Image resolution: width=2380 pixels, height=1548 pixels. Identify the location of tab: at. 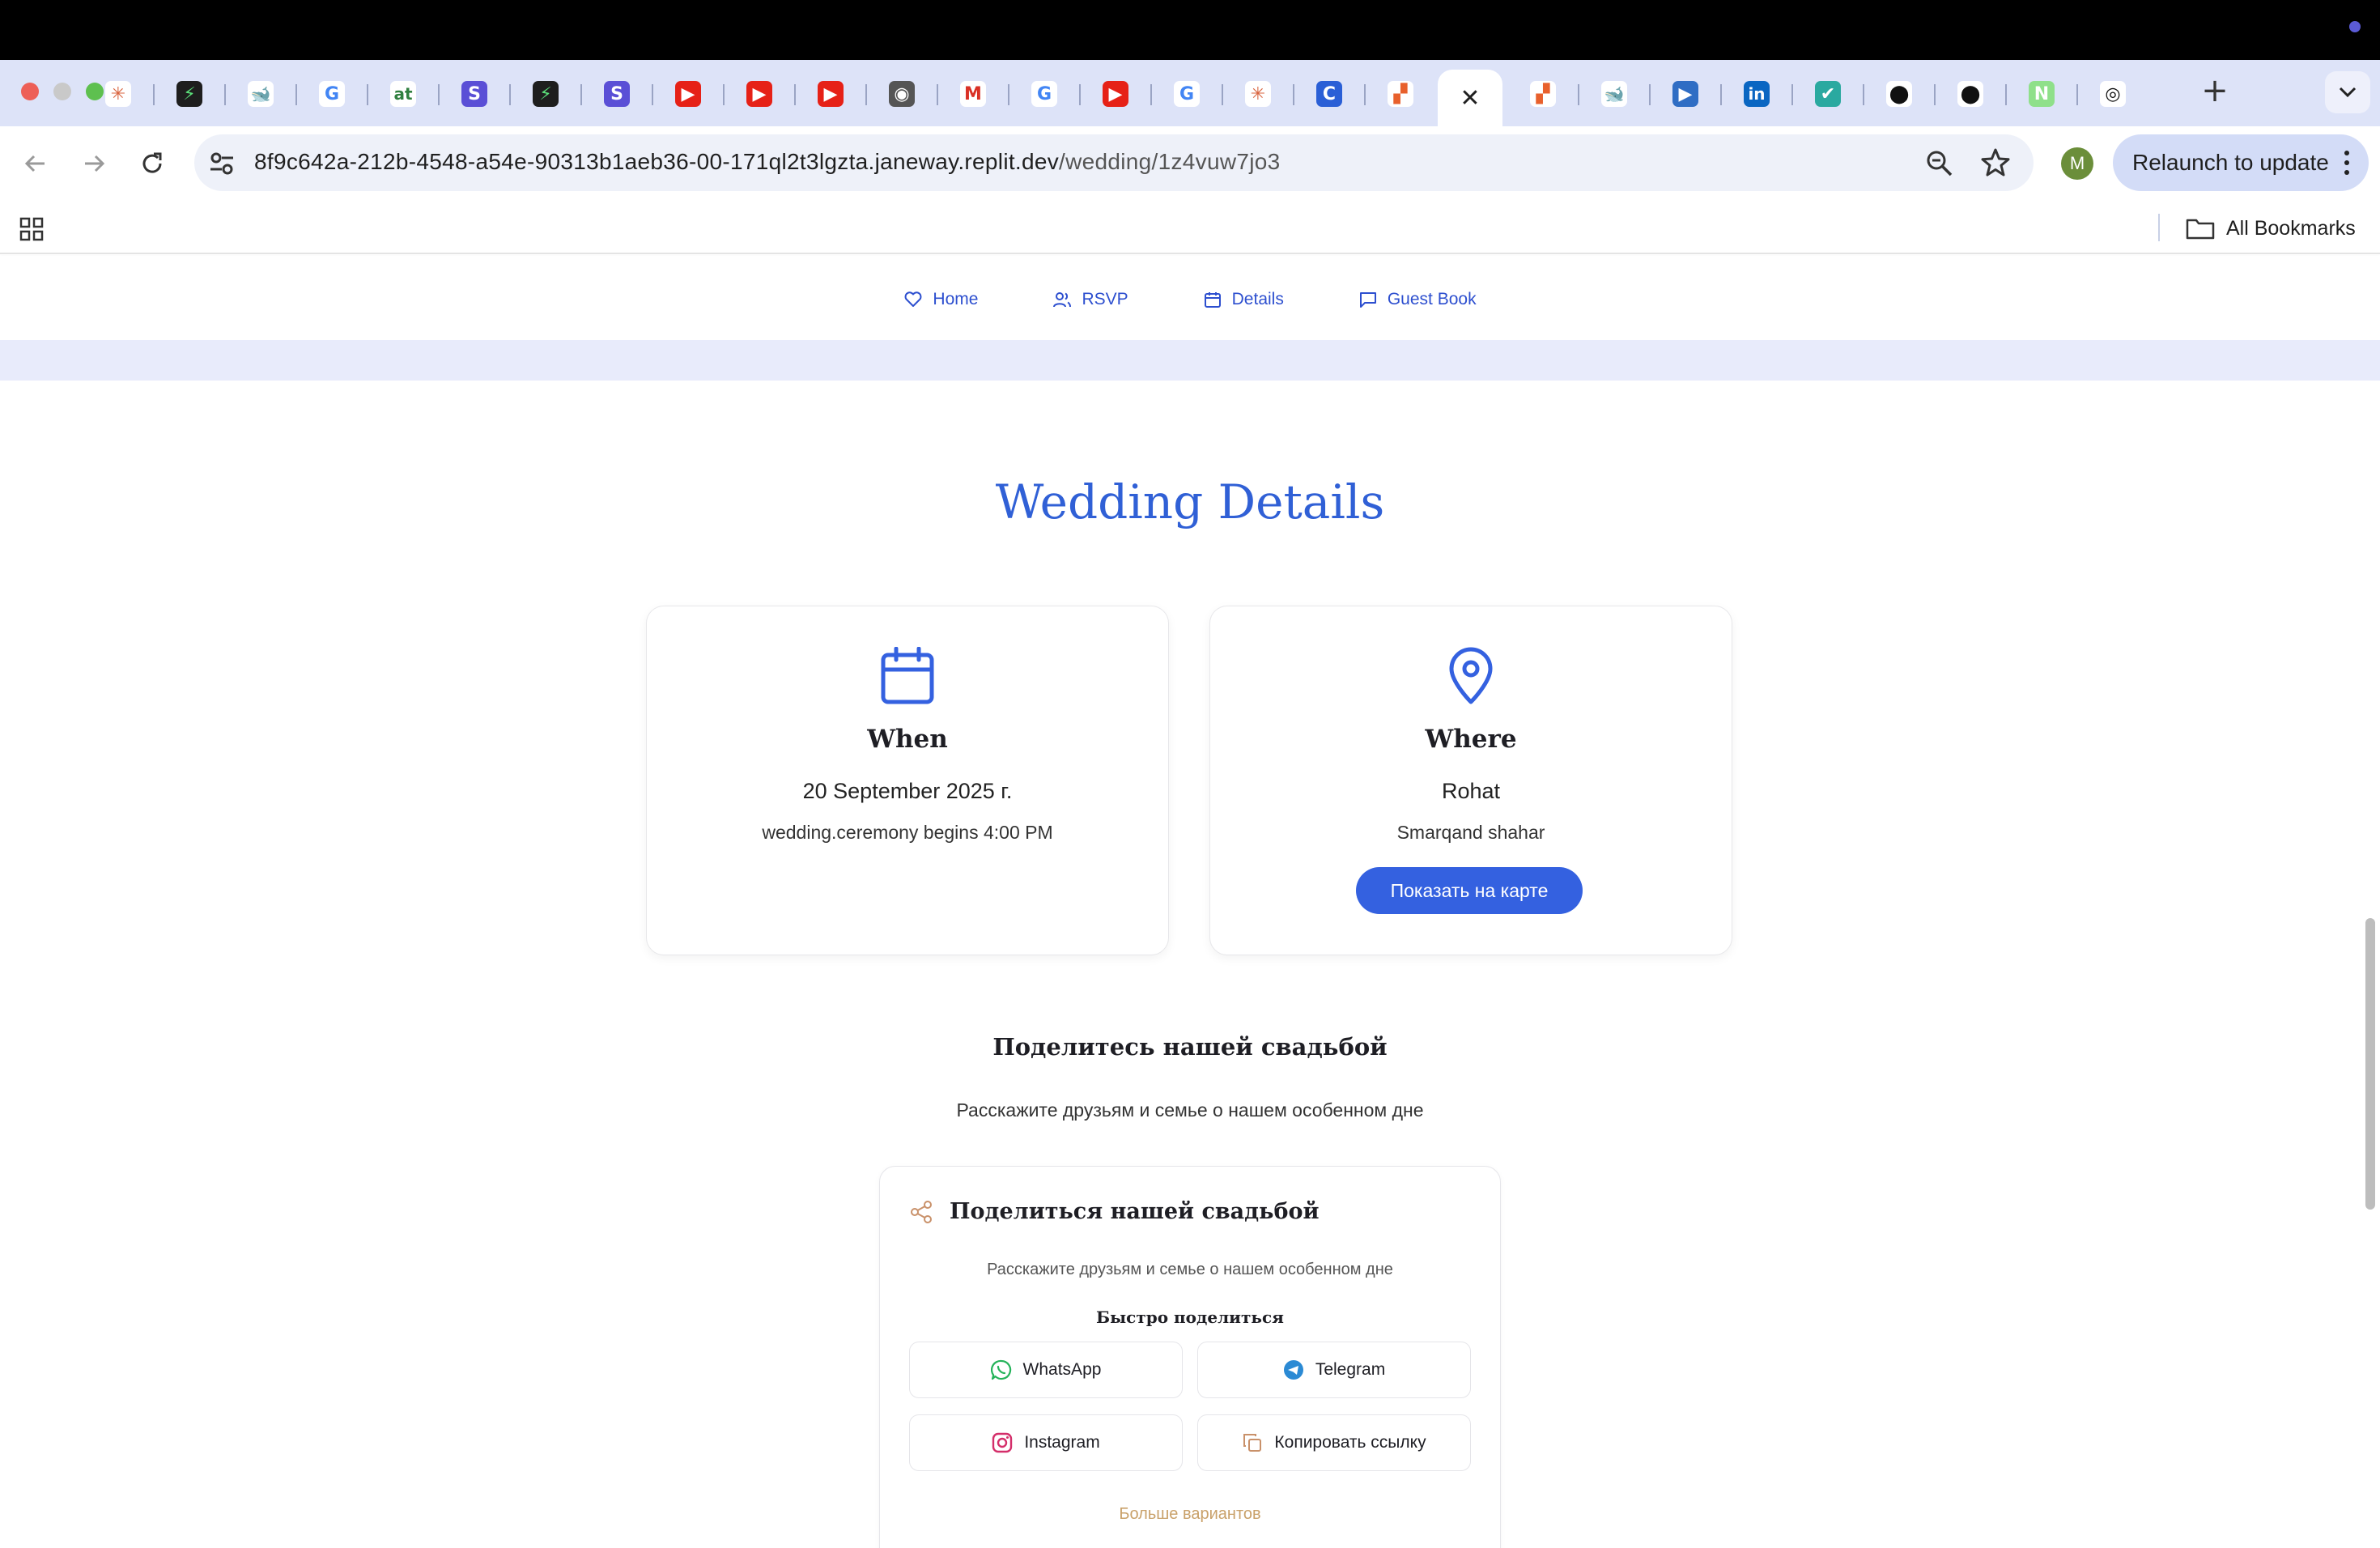
(403, 94).